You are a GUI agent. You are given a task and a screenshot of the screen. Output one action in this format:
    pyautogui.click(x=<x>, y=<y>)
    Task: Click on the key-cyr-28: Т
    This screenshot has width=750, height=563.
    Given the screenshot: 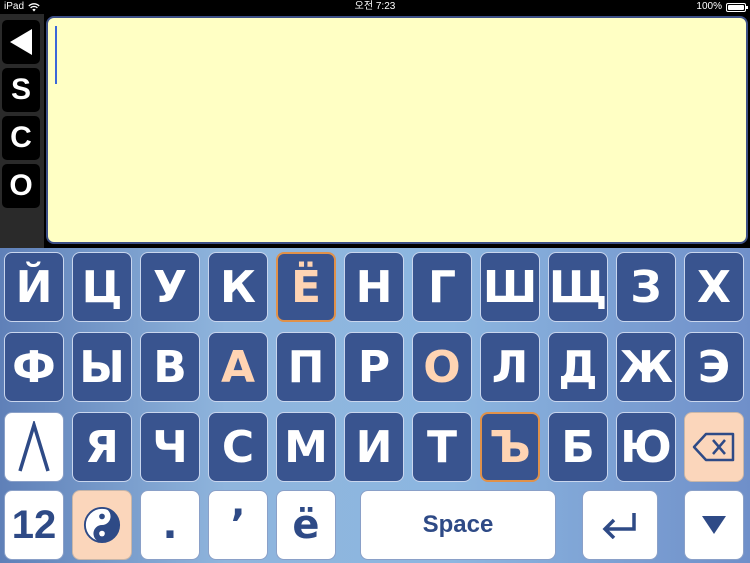 What is the action you would take?
    pyautogui.click(x=442, y=447)
    